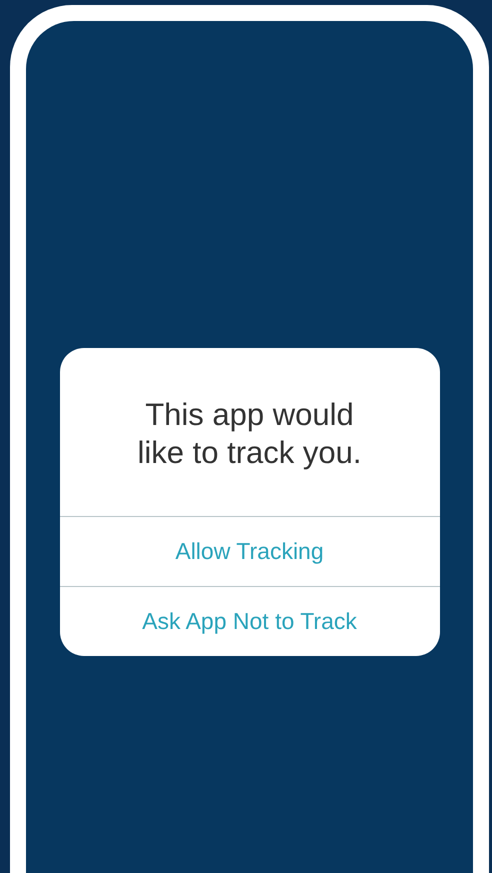  What do you see at coordinates (249, 434) in the screenshot?
I see `dialog-title: This app would like to track you.` at bounding box center [249, 434].